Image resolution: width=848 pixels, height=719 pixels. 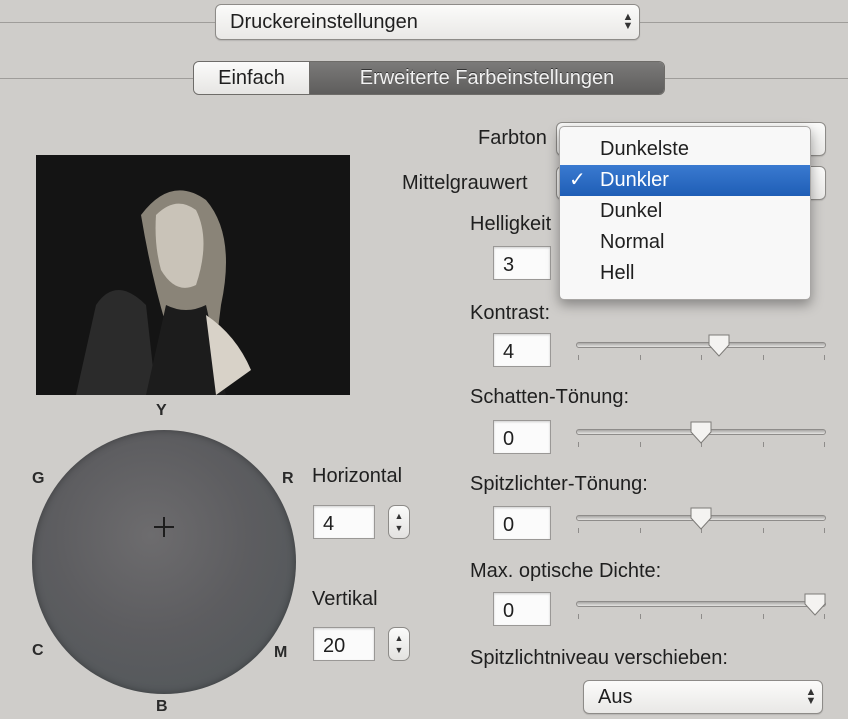 What do you see at coordinates (164, 527) in the screenshot?
I see `crosshair-icon` at bounding box center [164, 527].